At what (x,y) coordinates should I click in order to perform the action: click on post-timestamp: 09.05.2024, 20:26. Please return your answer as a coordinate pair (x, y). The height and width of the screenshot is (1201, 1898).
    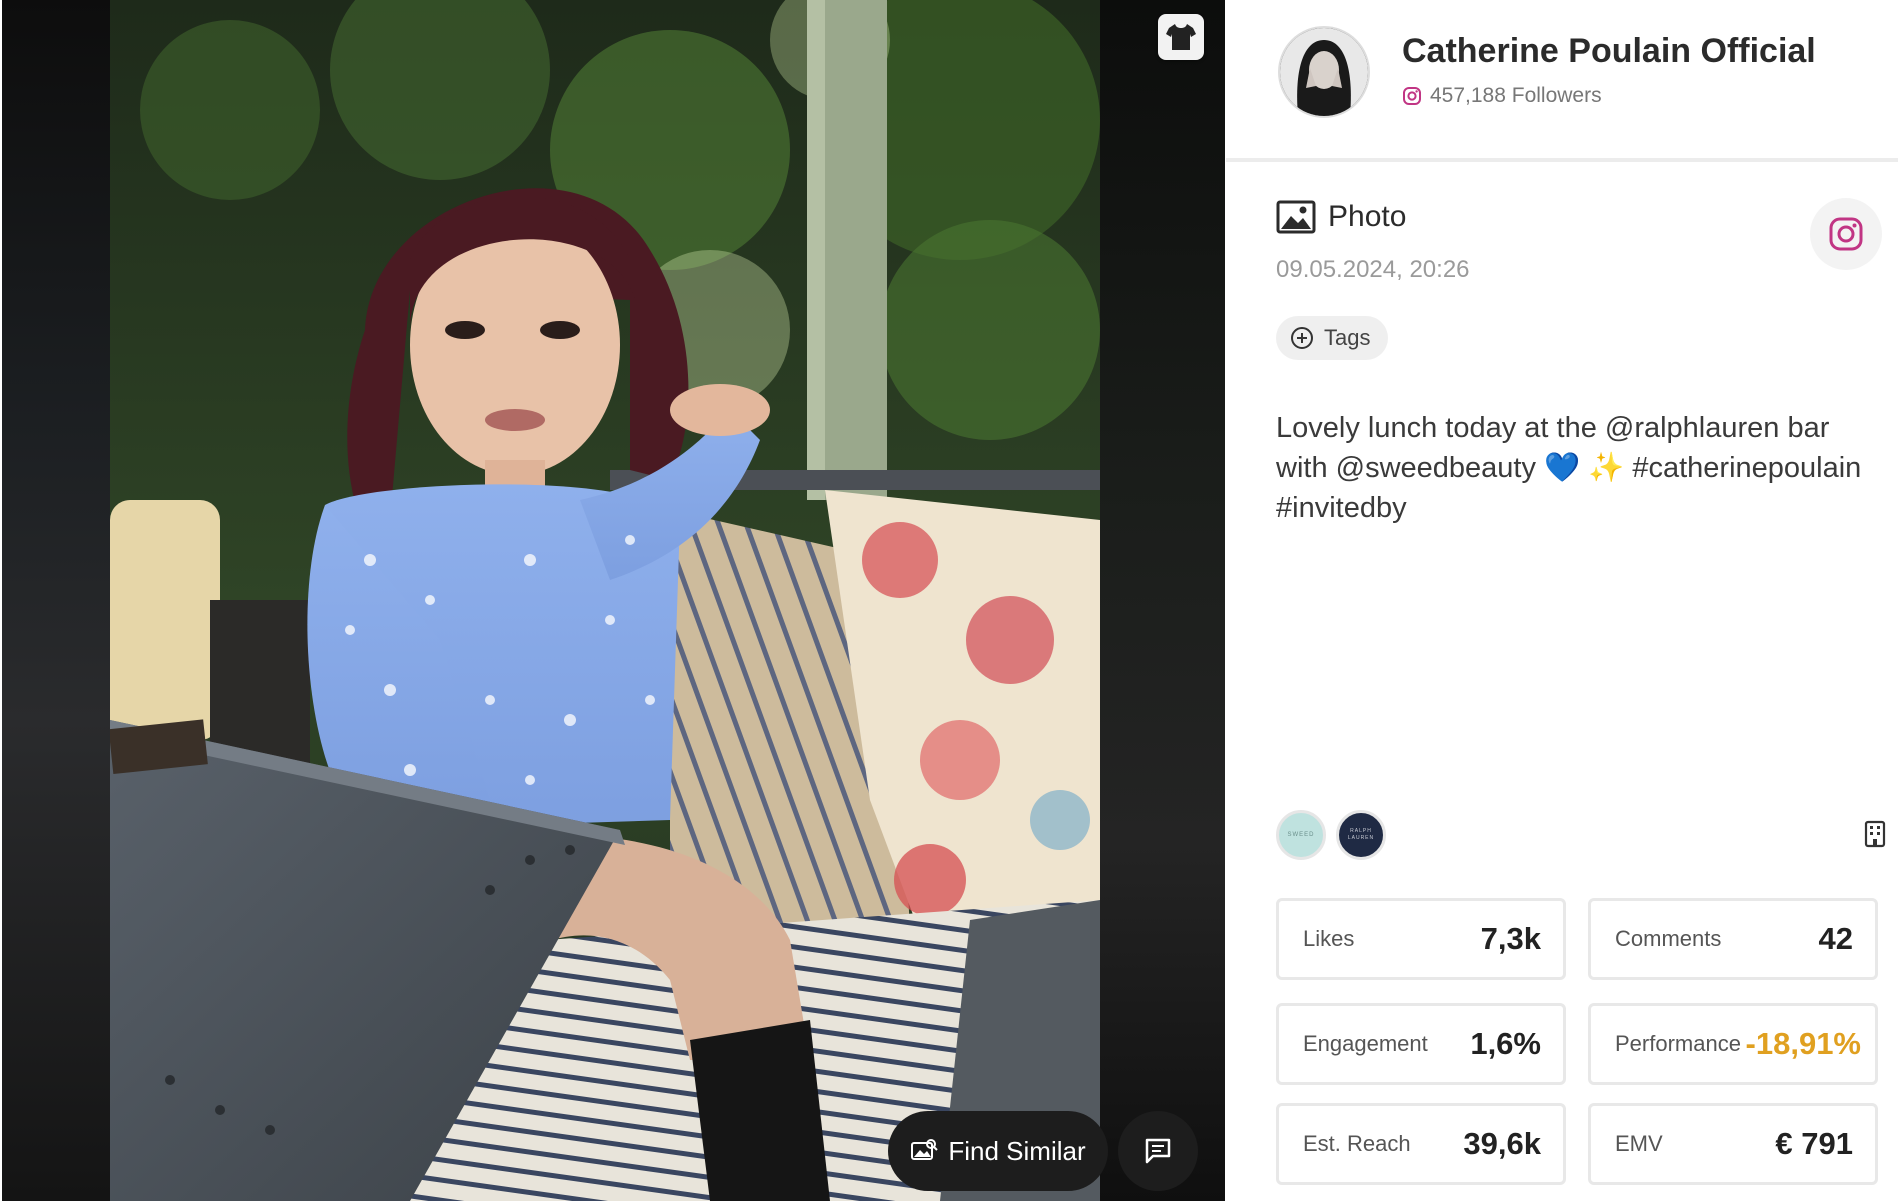
    Looking at the image, I should click on (1373, 269).